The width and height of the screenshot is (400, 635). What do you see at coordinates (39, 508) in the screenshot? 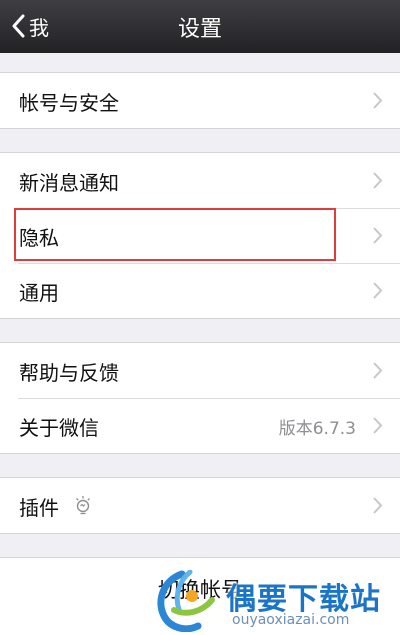
I see `settings-item-label: 插件` at bounding box center [39, 508].